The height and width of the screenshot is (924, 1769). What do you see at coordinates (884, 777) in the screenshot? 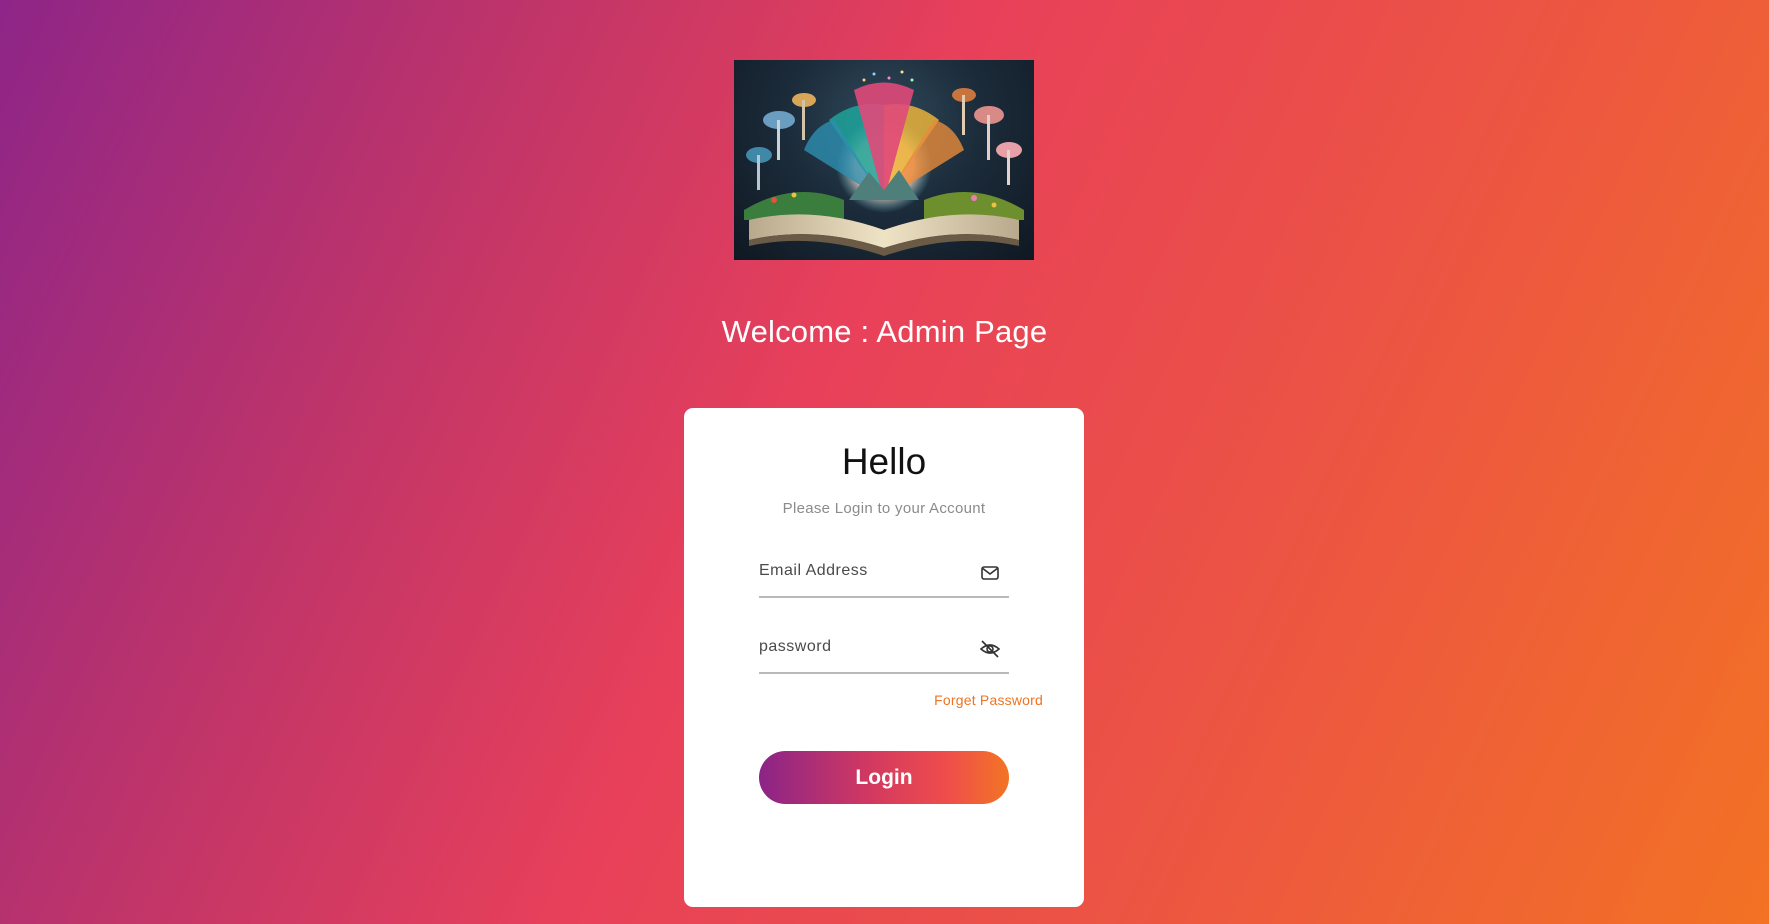
I see `login-button: Login` at bounding box center [884, 777].